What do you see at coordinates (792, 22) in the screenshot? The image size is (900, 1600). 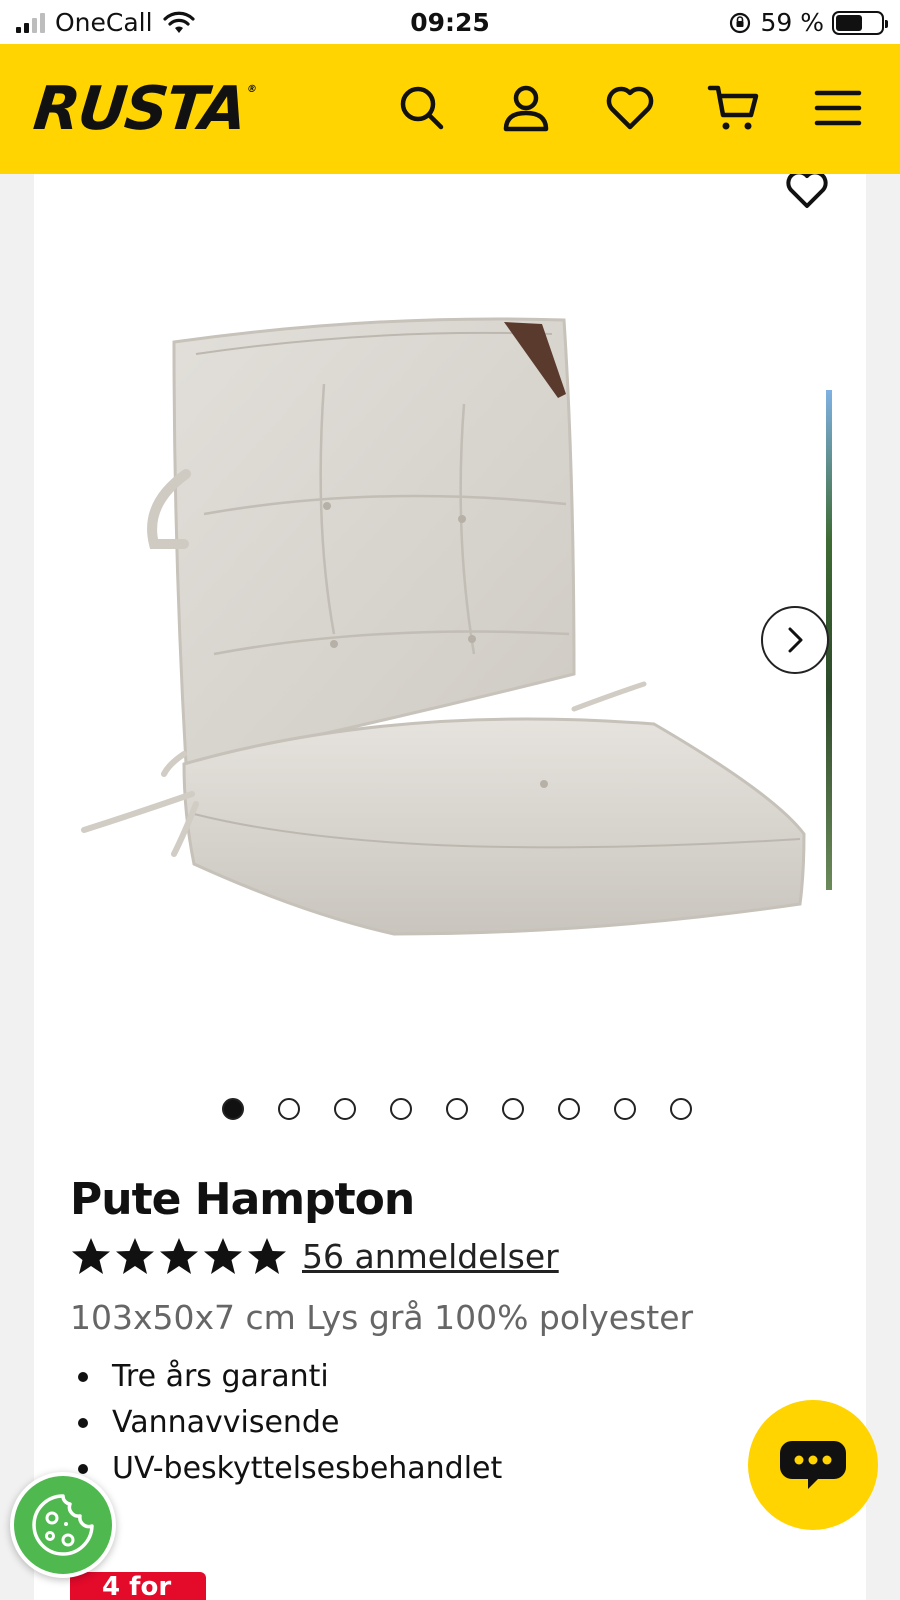 I see `battery-percent: 59 %` at bounding box center [792, 22].